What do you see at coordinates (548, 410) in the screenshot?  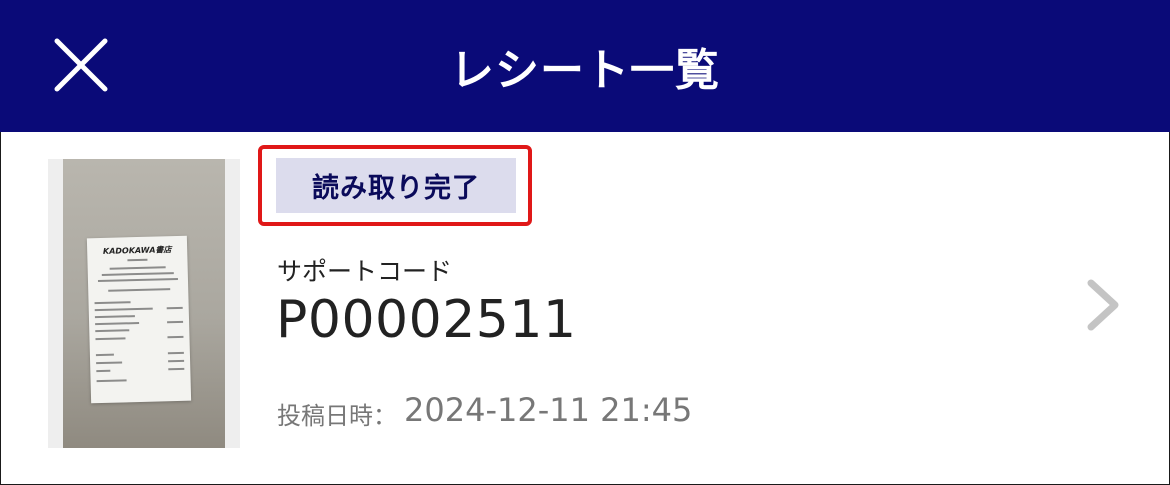 I see `posted-date-value: 2024-12-11 21:45` at bounding box center [548, 410].